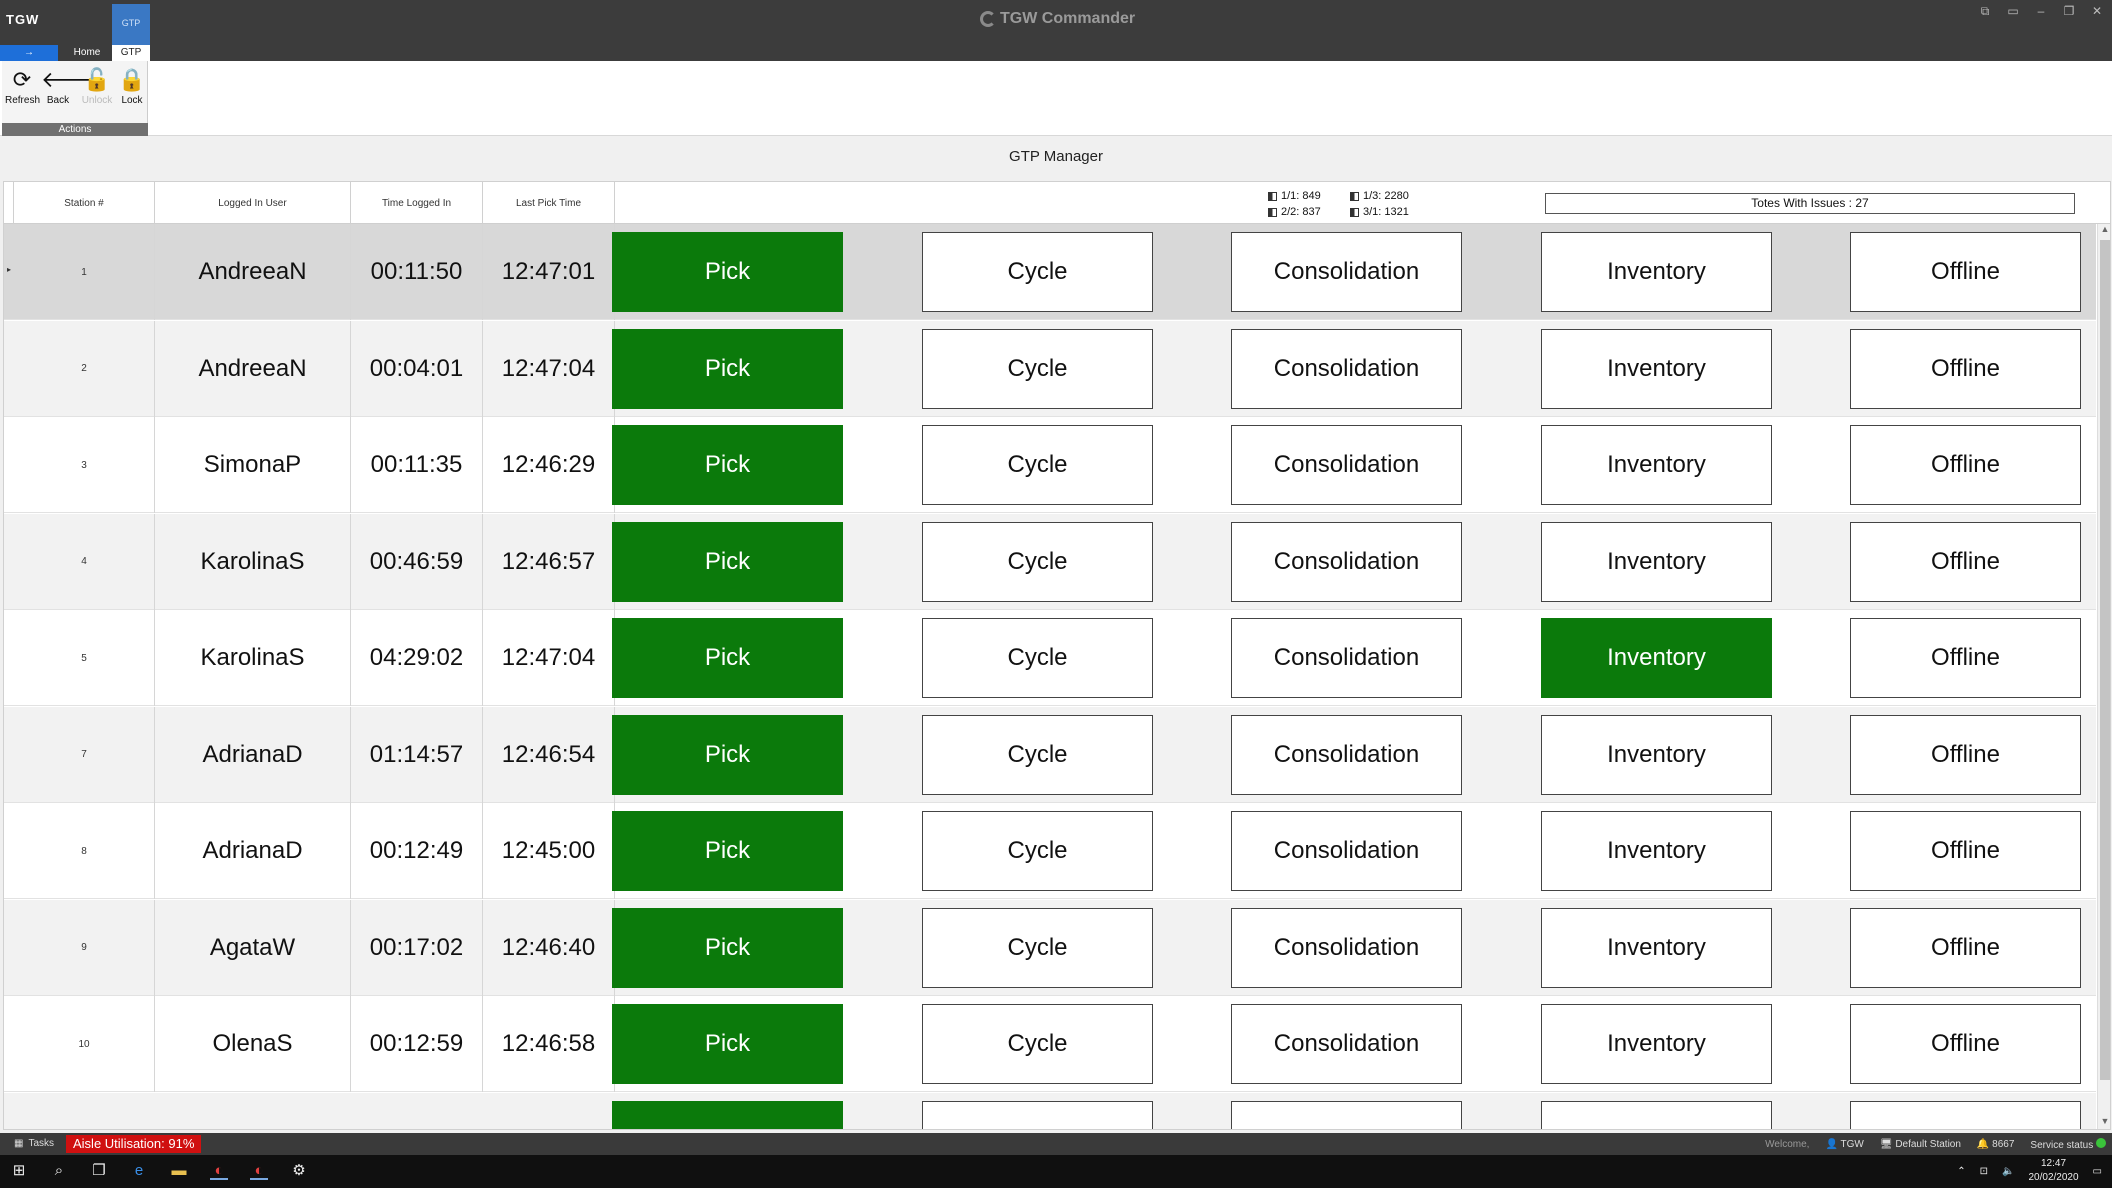 The width and height of the screenshot is (2112, 1188). What do you see at coordinates (131, 53) in the screenshot?
I see `tab-gtp: GTP` at bounding box center [131, 53].